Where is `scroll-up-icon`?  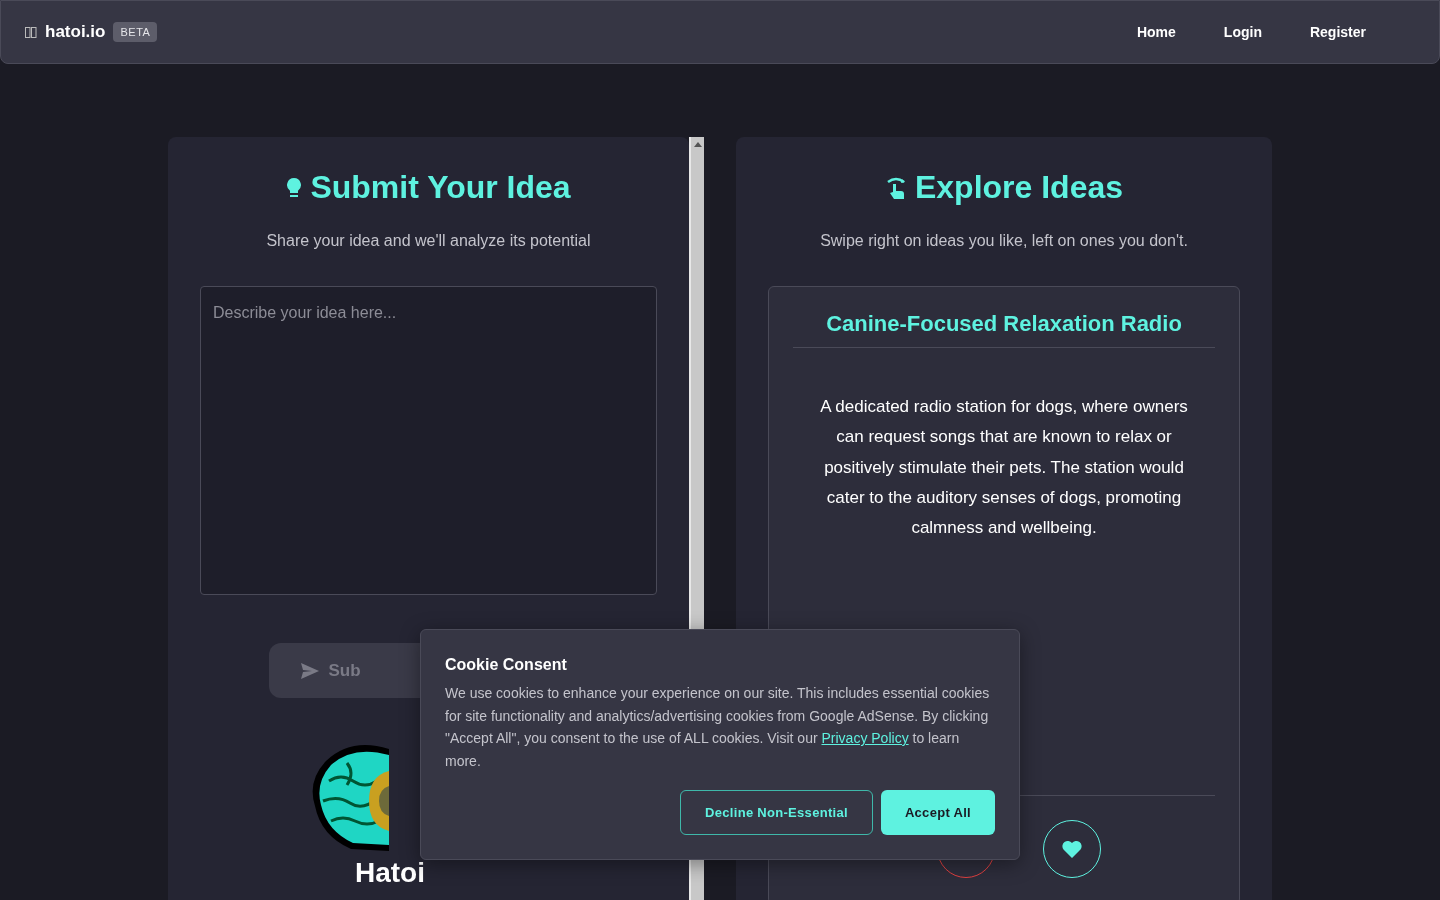 scroll-up-icon is located at coordinates (697, 144).